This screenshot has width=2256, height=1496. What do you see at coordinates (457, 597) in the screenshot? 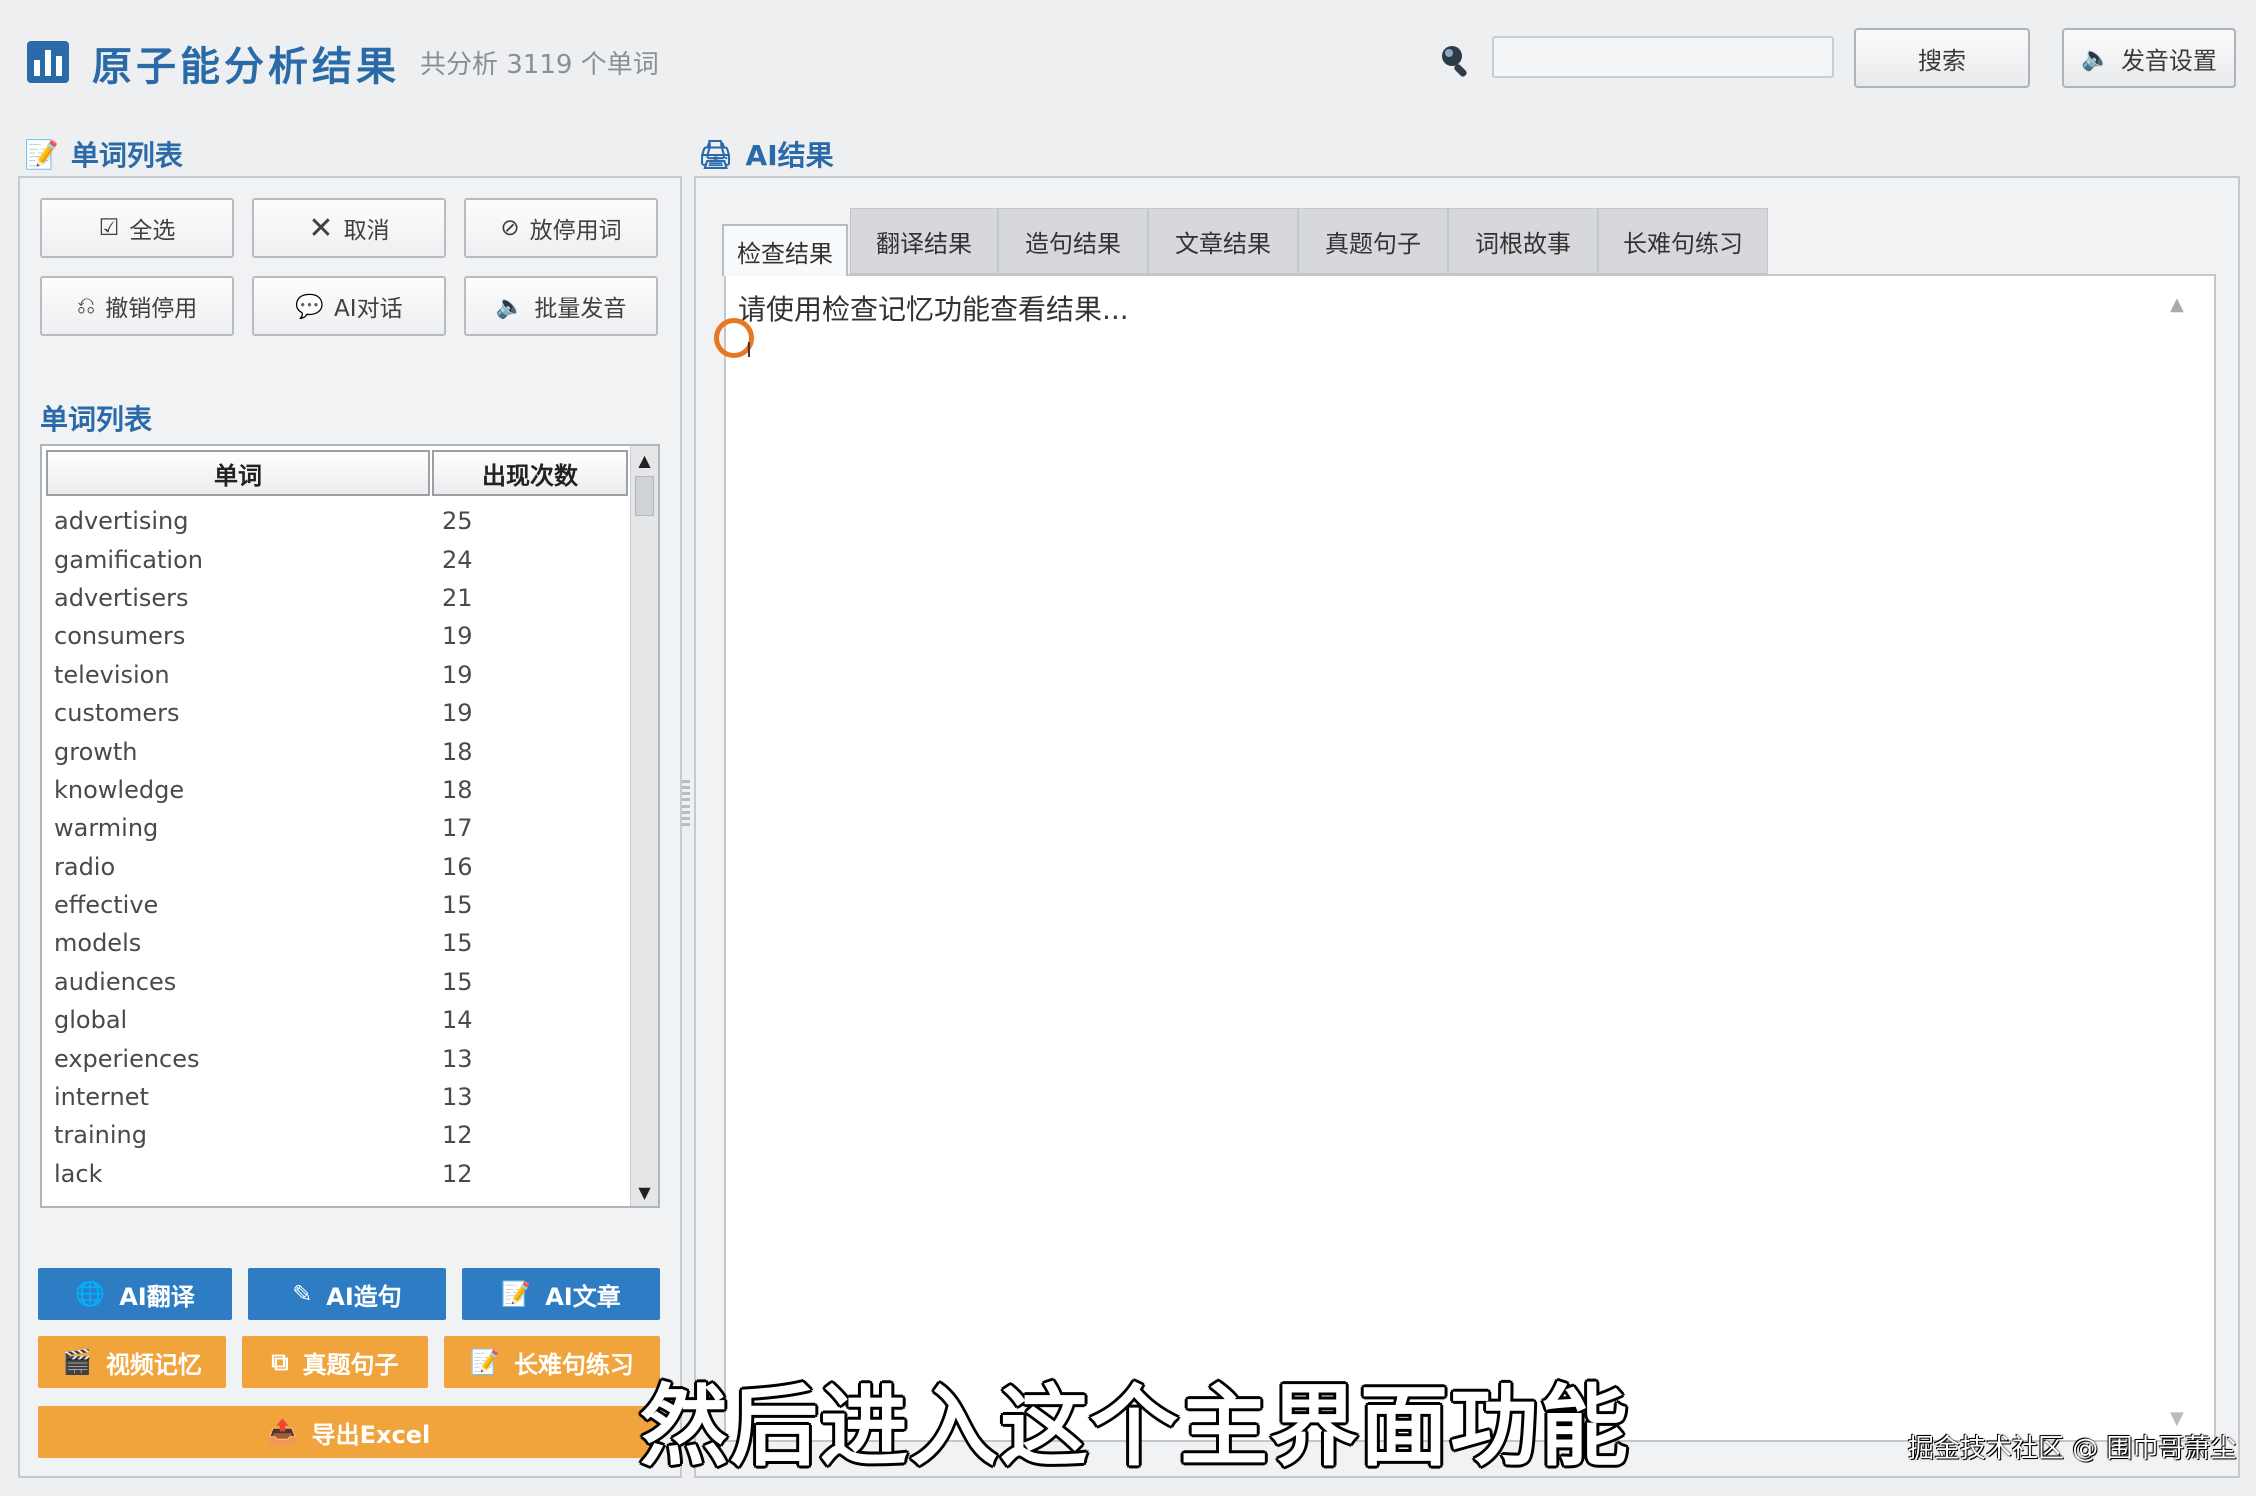
I see `count-cell: 21` at bounding box center [457, 597].